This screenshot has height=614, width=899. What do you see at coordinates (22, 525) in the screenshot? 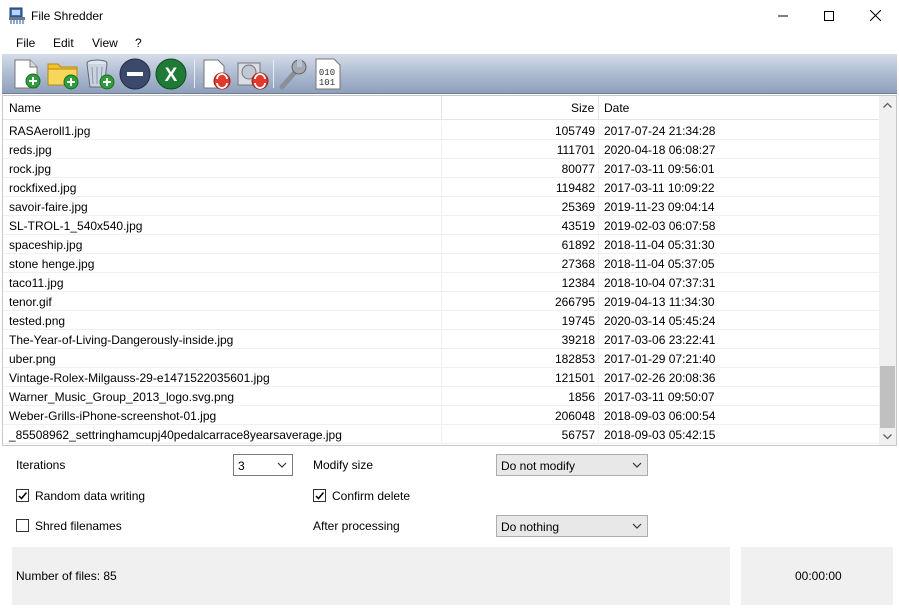
I see `shred-filenames-checkbox` at bounding box center [22, 525].